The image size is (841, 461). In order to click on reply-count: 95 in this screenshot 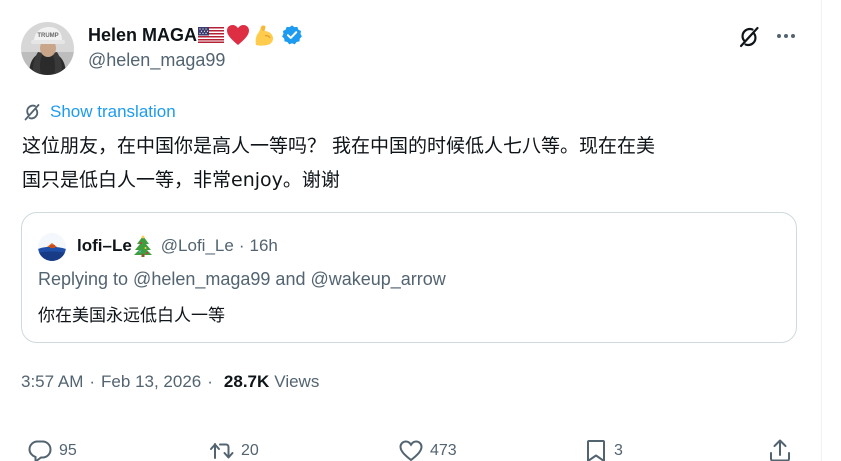, I will do `click(68, 450)`.